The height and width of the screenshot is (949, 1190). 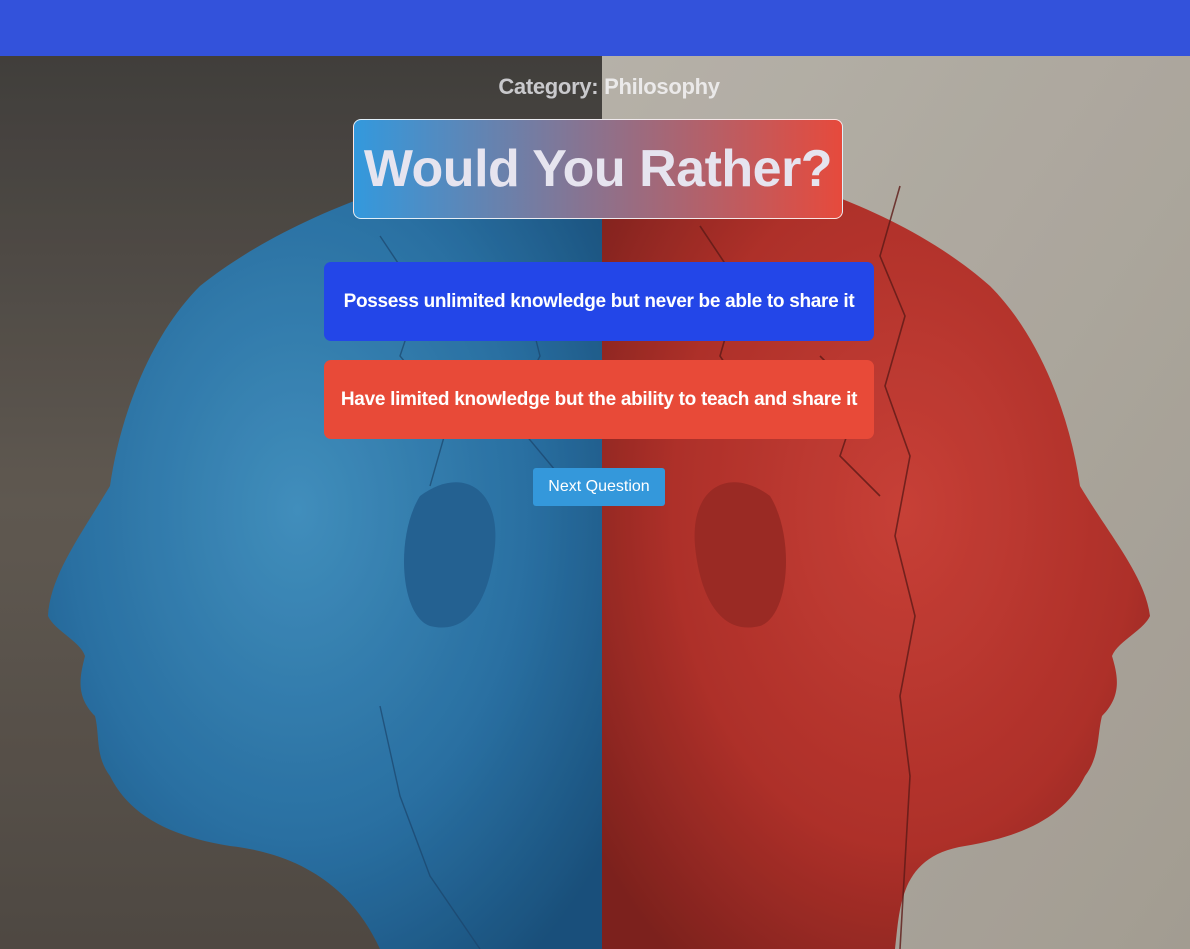 What do you see at coordinates (548, 86) in the screenshot?
I see `category-label: Category:` at bounding box center [548, 86].